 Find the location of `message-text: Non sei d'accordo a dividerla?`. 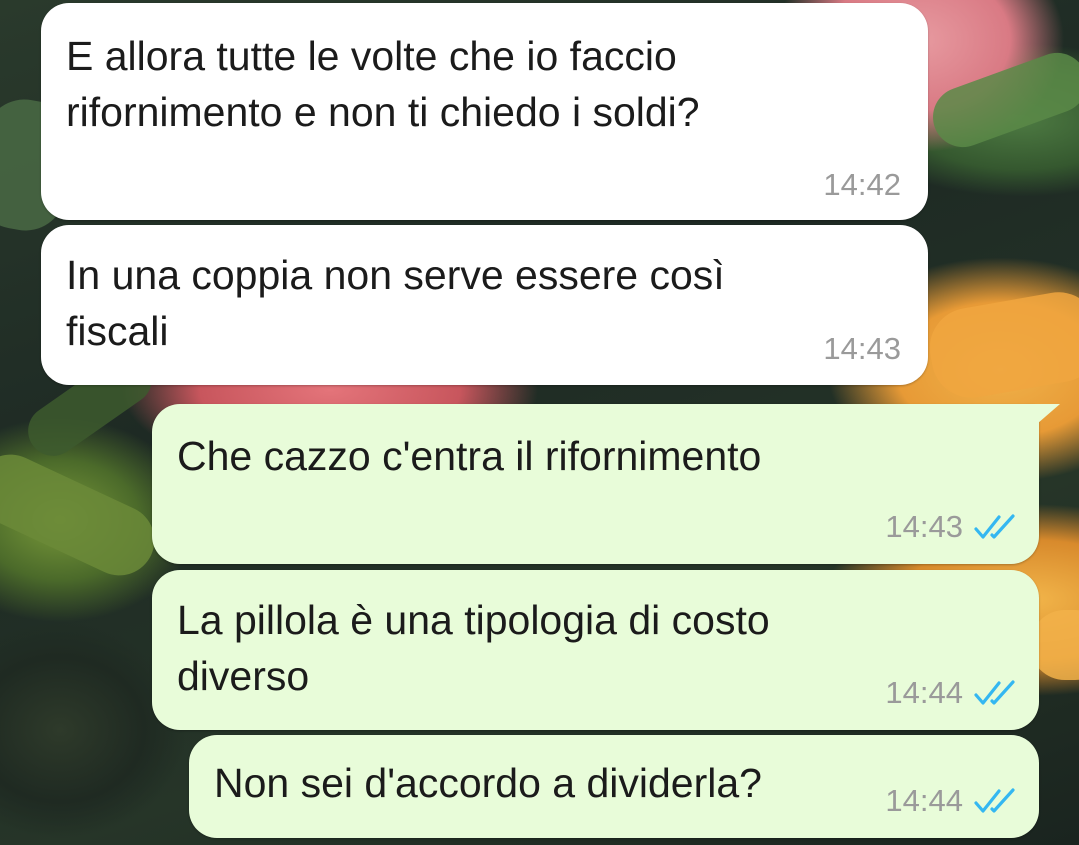

message-text: Non sei d'accordo a dividerla? is located at coordinates (488, 783).